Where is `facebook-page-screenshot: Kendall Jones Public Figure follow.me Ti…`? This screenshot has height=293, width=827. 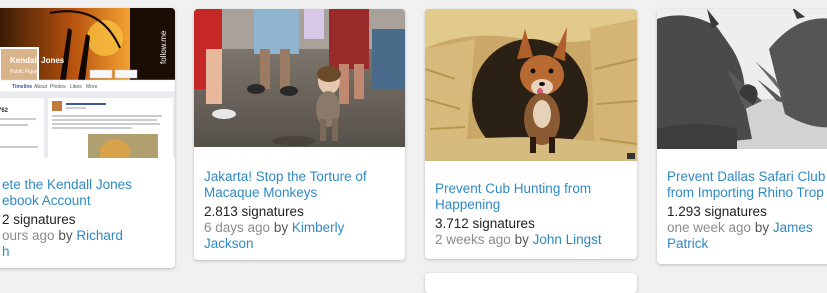
facebook-page-screenshot: Kendall Jones Public Figure follow.me Ti… is located at coordinates (87, 83).